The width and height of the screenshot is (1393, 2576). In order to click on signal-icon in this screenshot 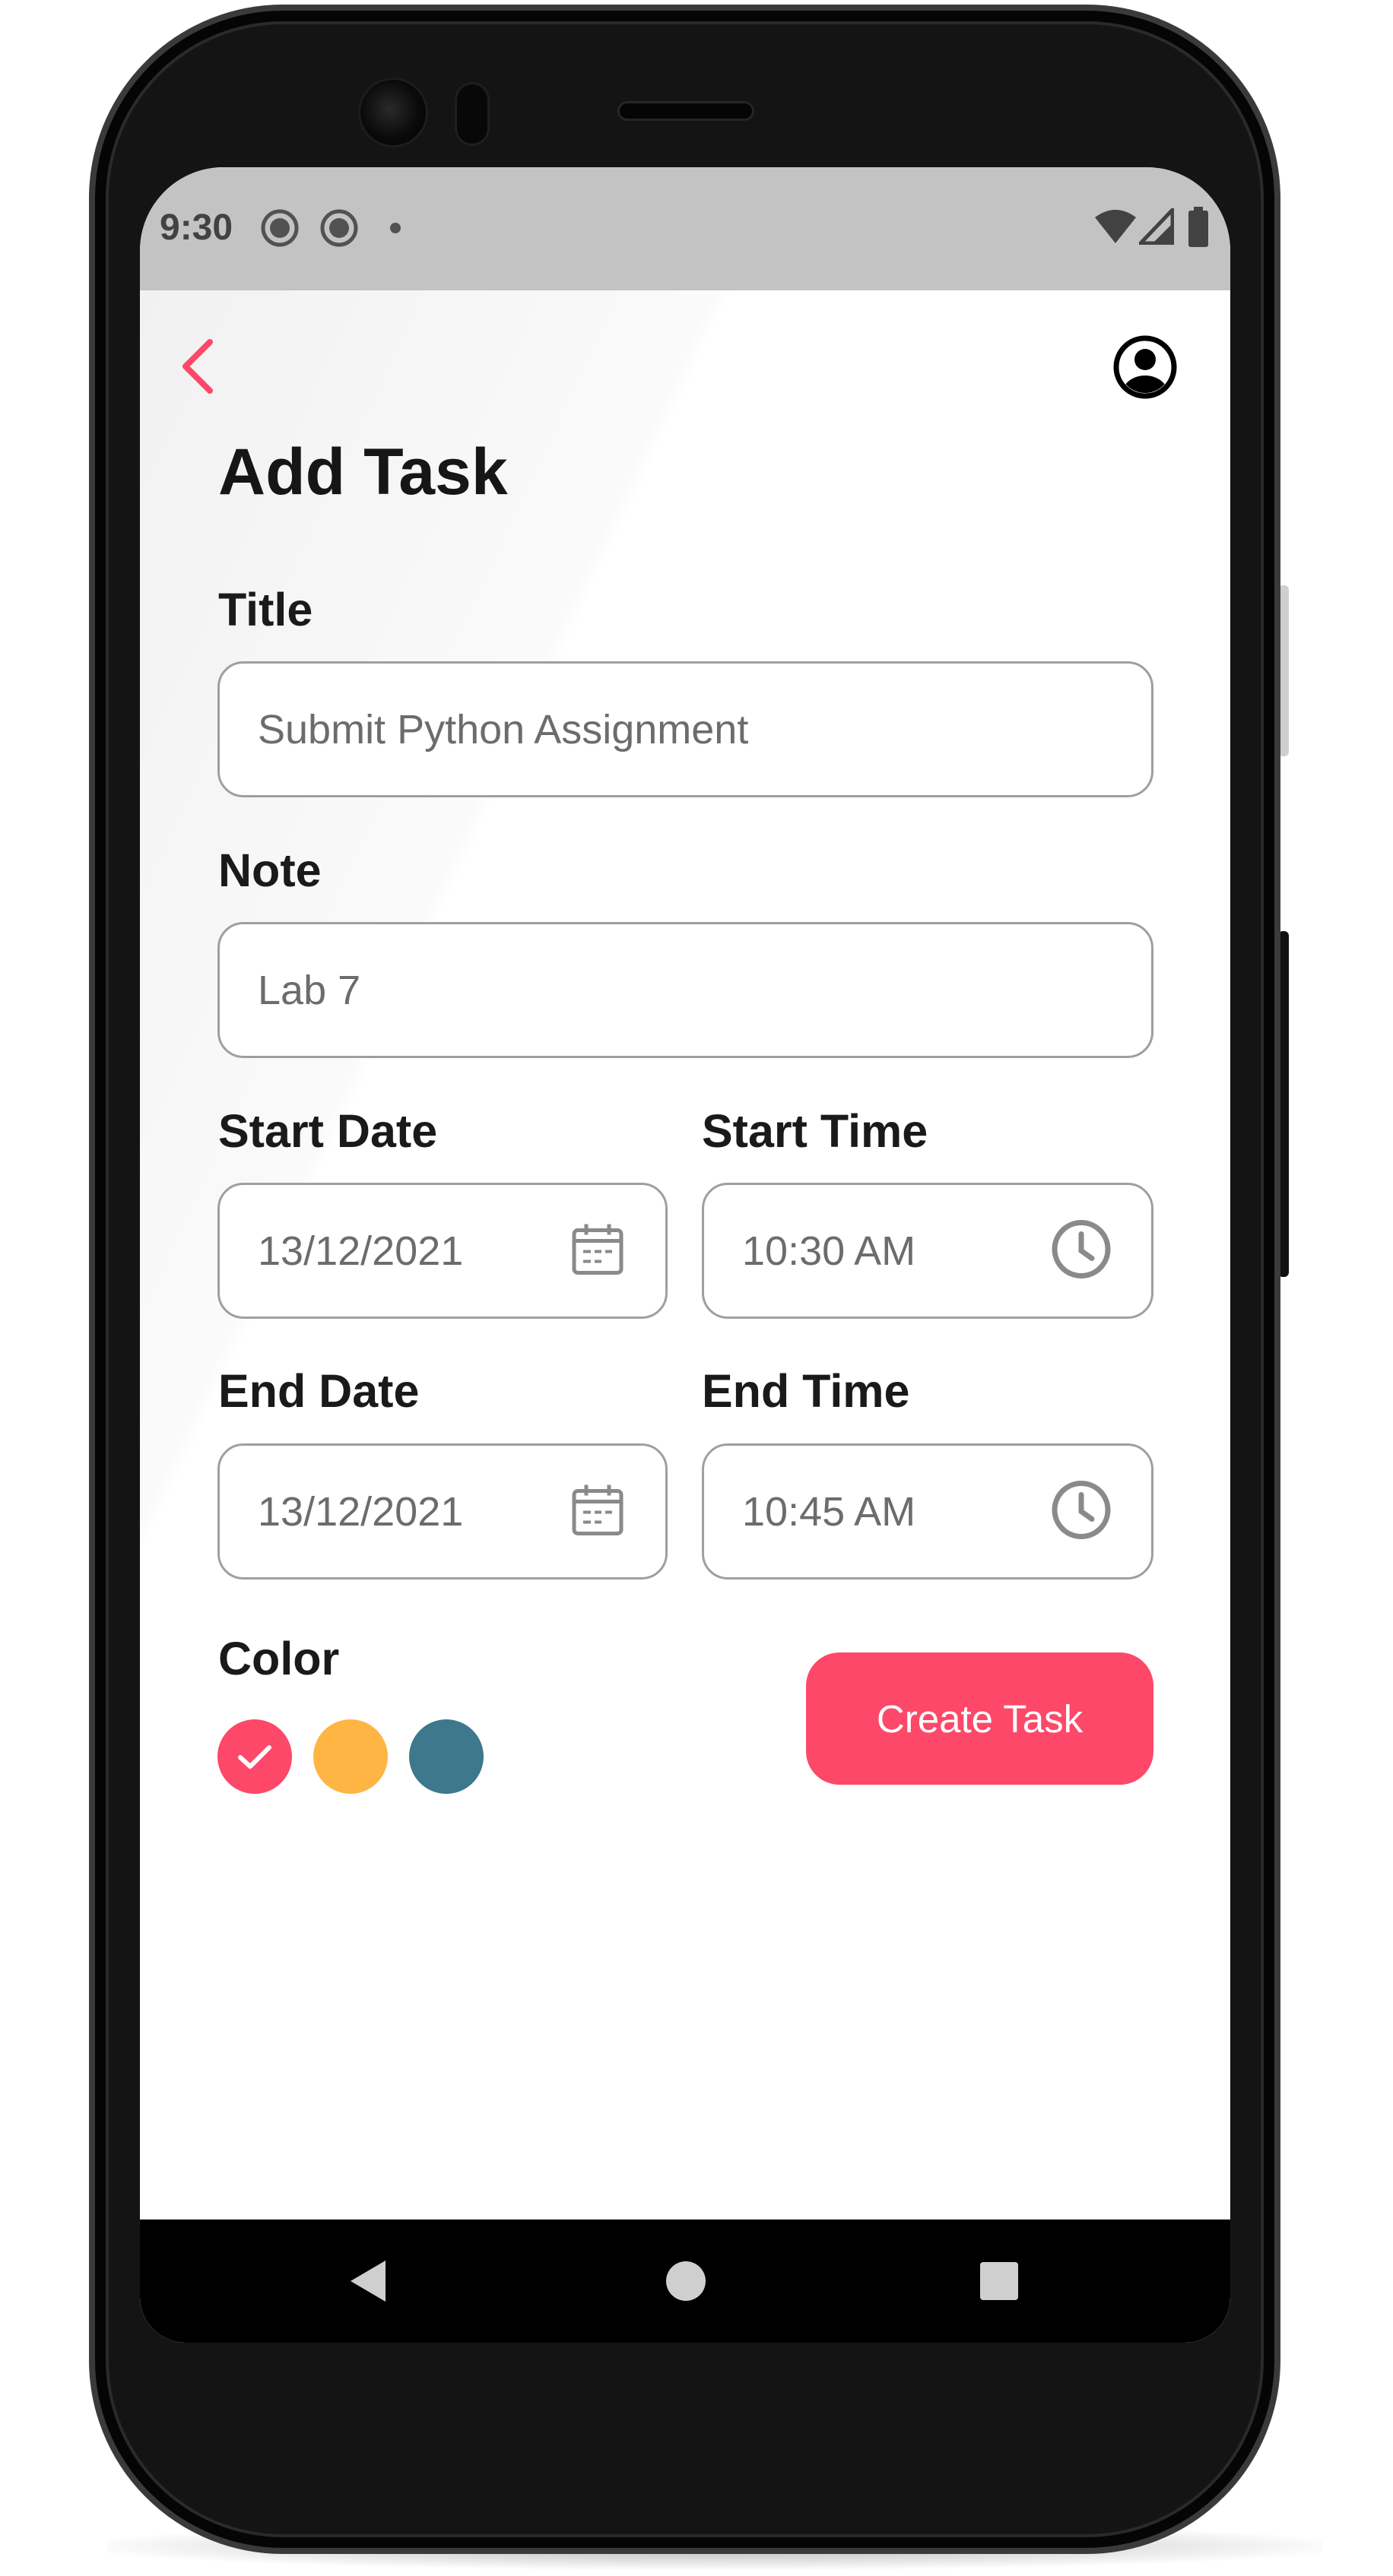, I will do `click(1155, 226)`.